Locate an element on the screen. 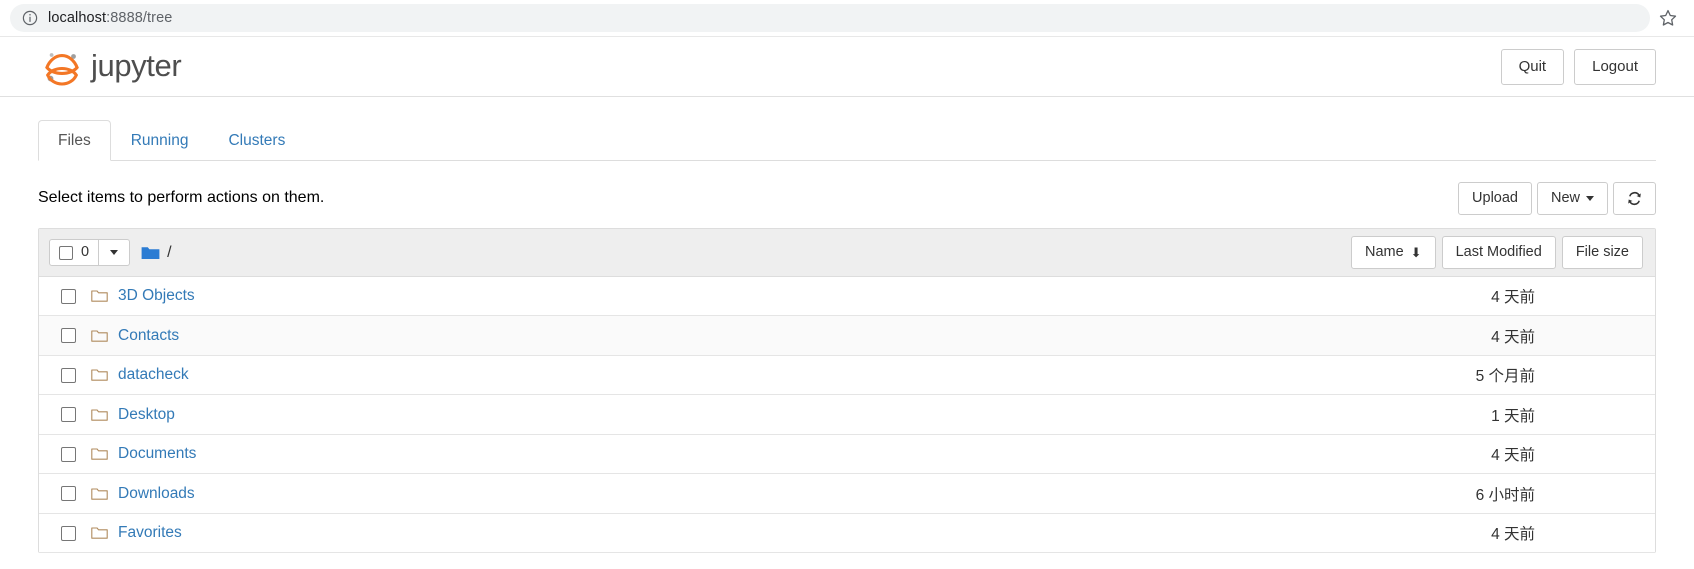 Image resolution: width=1694 pixels, height=569 pixels. file-link: datacheck is located at coordinates (153, 375).